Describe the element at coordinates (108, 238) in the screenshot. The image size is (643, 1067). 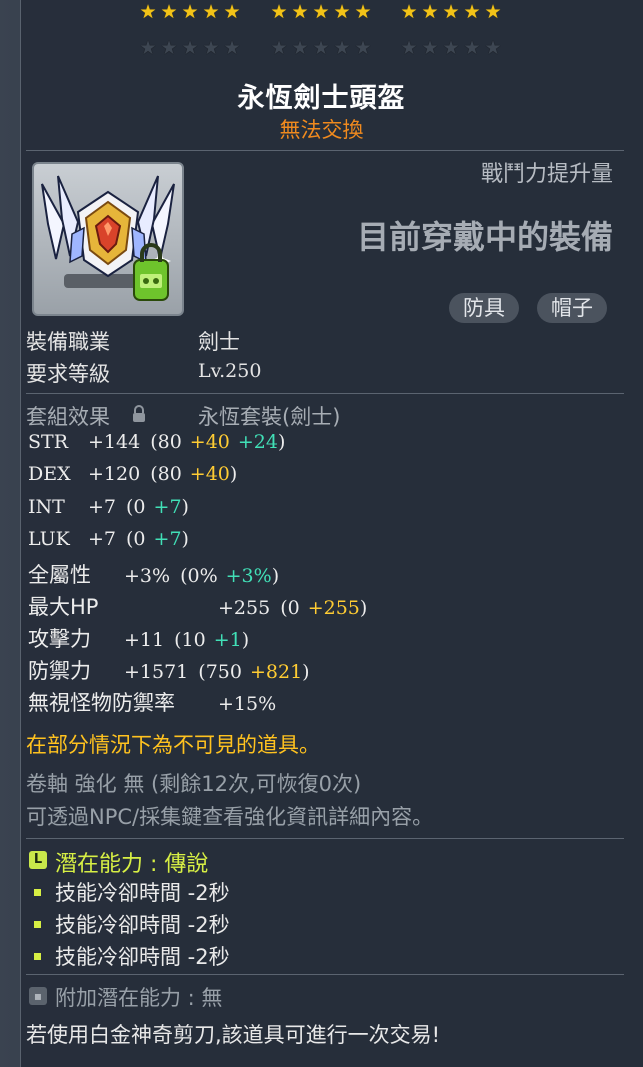
I see `helmet-icon` at that location.